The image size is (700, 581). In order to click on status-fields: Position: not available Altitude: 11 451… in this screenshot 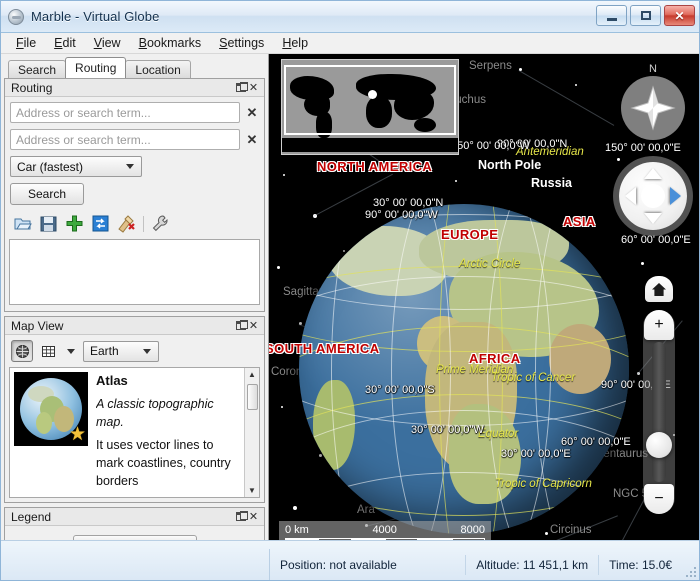, I will do `click(484, 564)`.